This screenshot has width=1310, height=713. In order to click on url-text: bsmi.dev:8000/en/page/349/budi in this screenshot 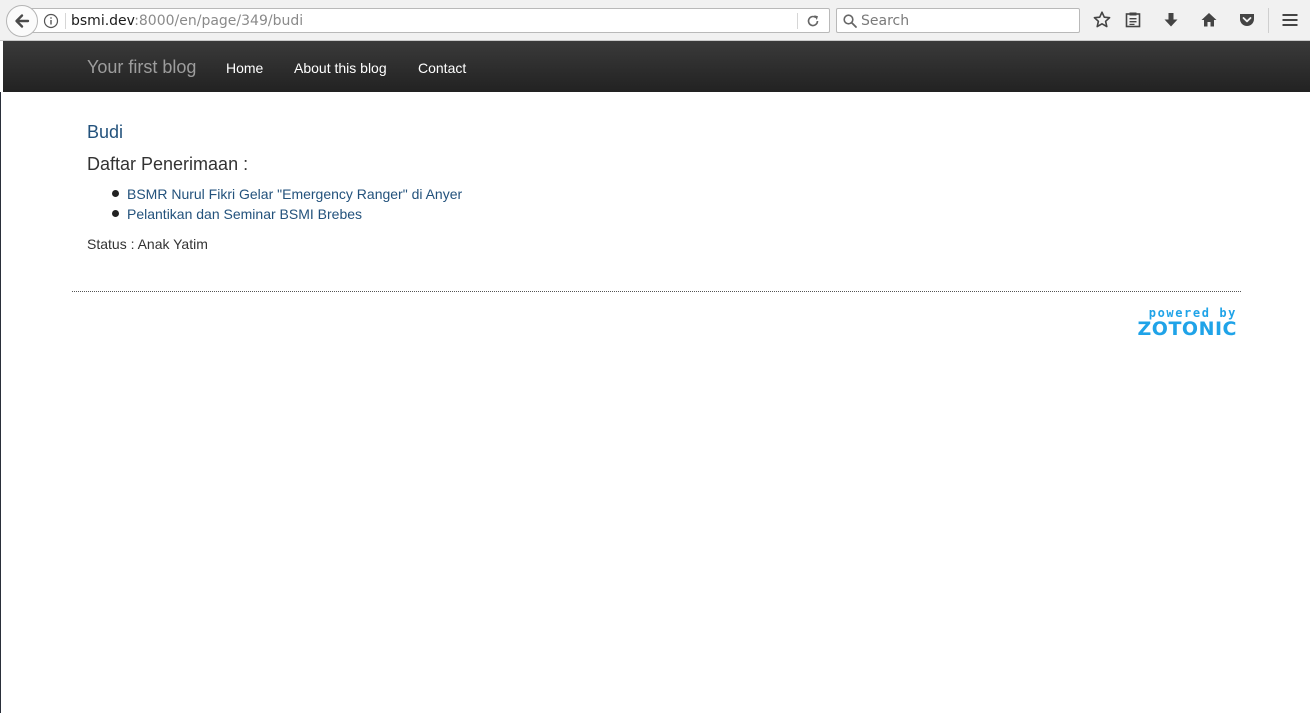, I will do `click(187, 21)`.